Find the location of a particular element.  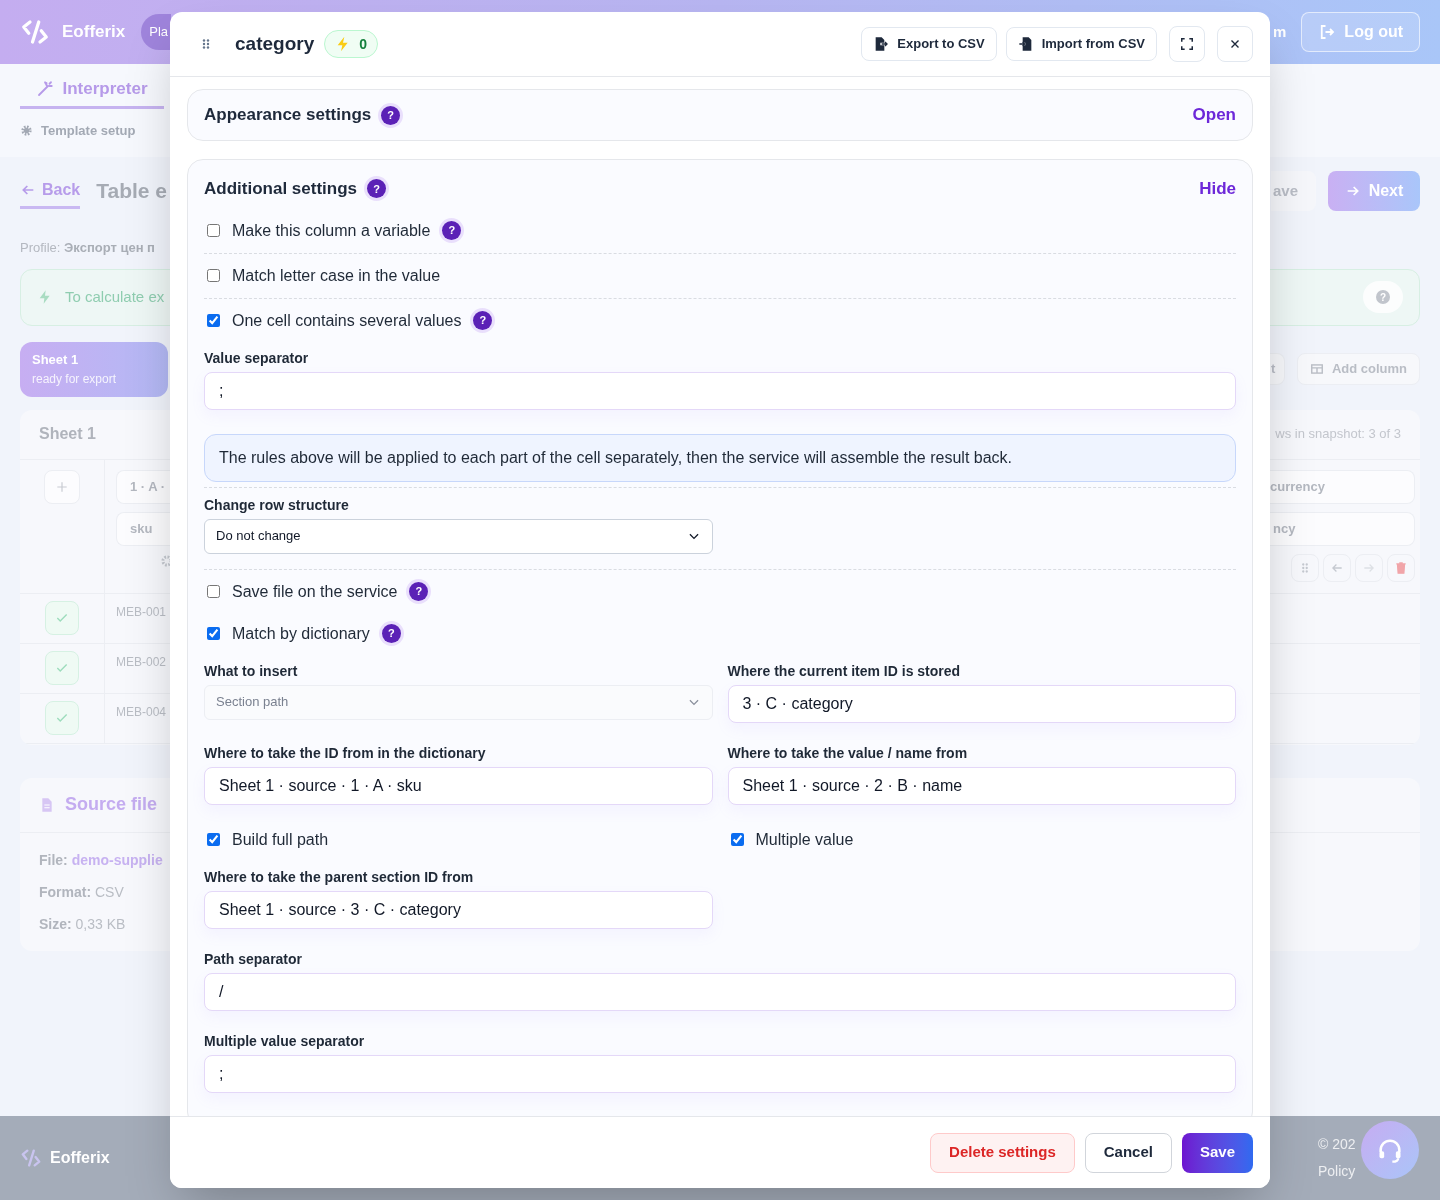

open-link: Open is located at coordinates (1214, 115).